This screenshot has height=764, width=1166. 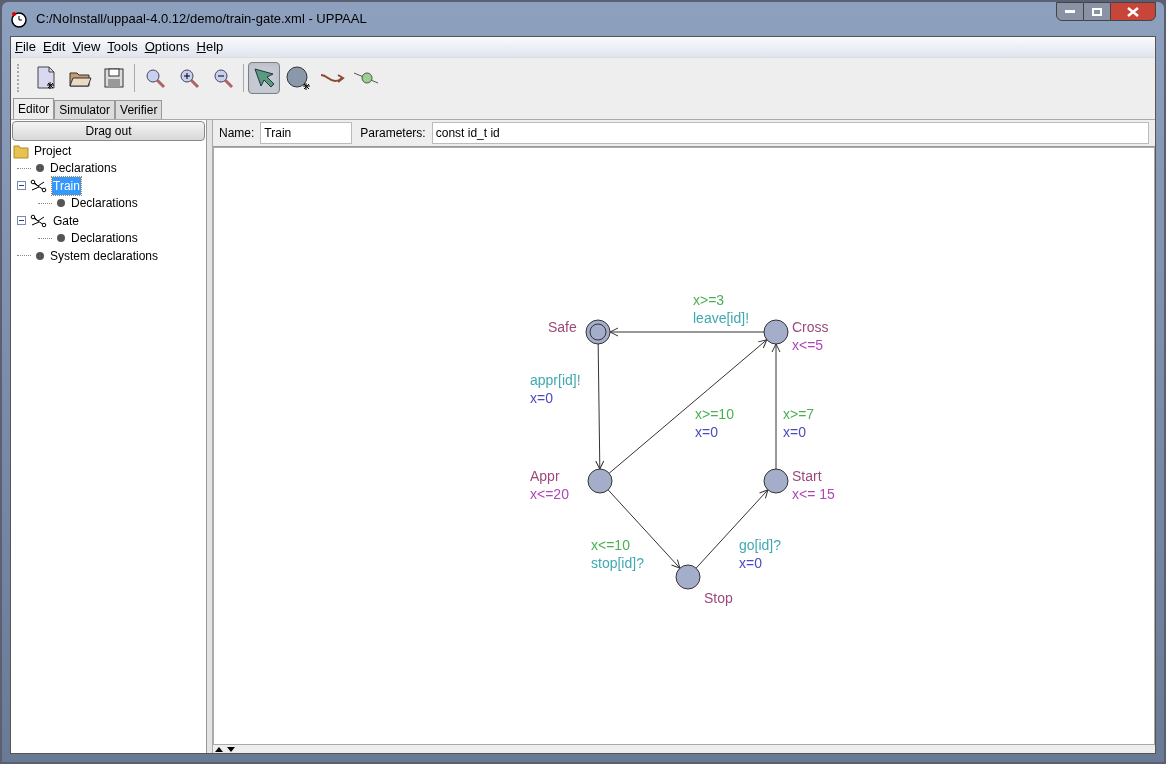 What do you see at coordinates (610, 545) in the screenshot?
I see `edge-label: x<=10` at bounding box center [610, 545].